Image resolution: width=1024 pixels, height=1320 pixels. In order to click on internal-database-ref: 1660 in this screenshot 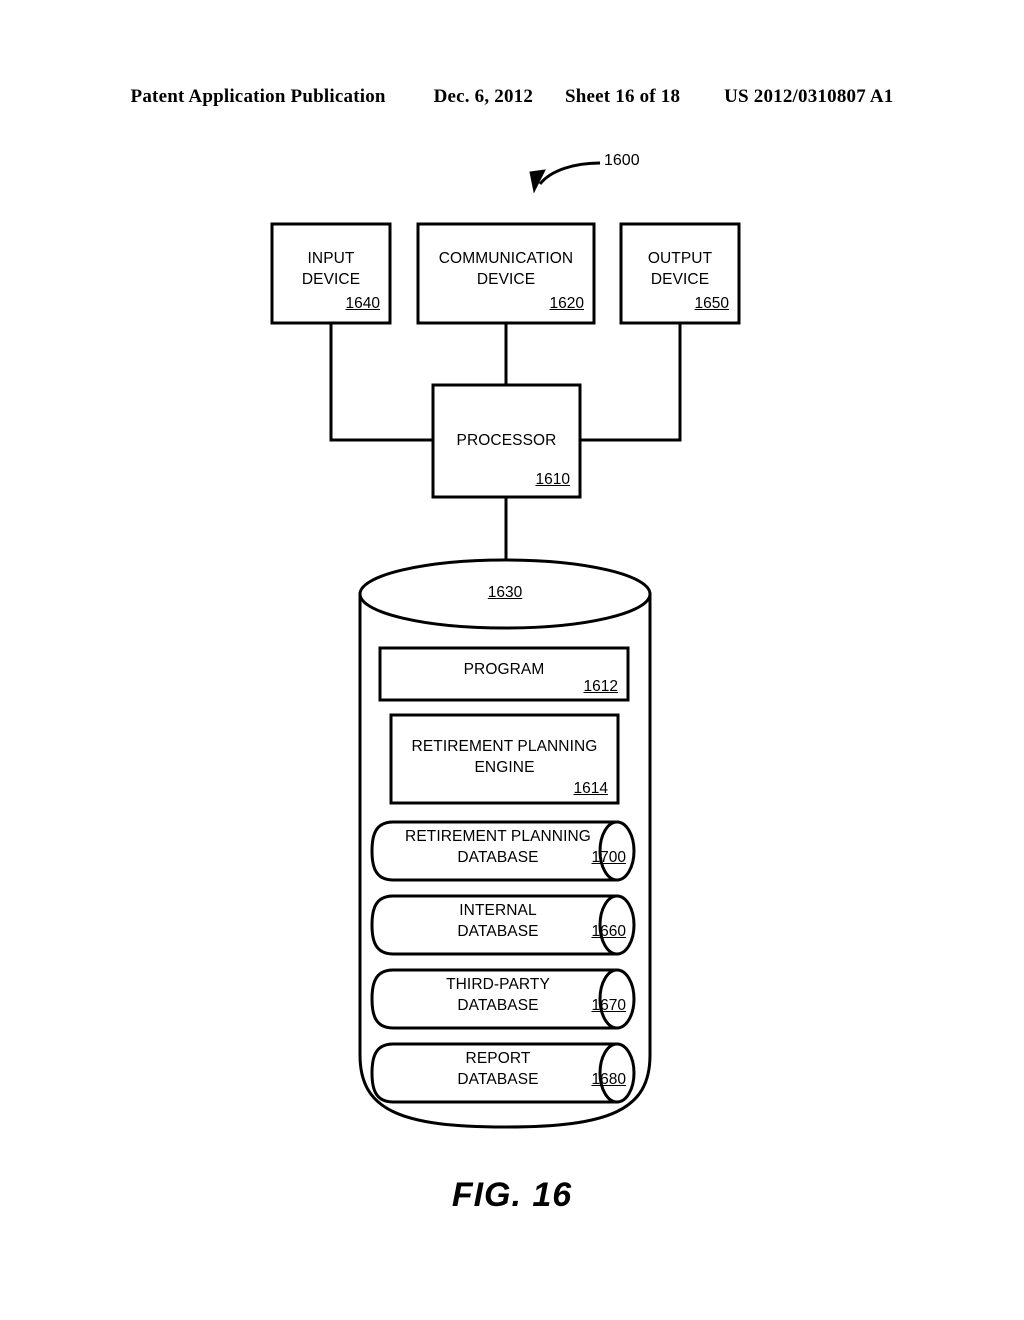, I will do `click(608, 931)`.